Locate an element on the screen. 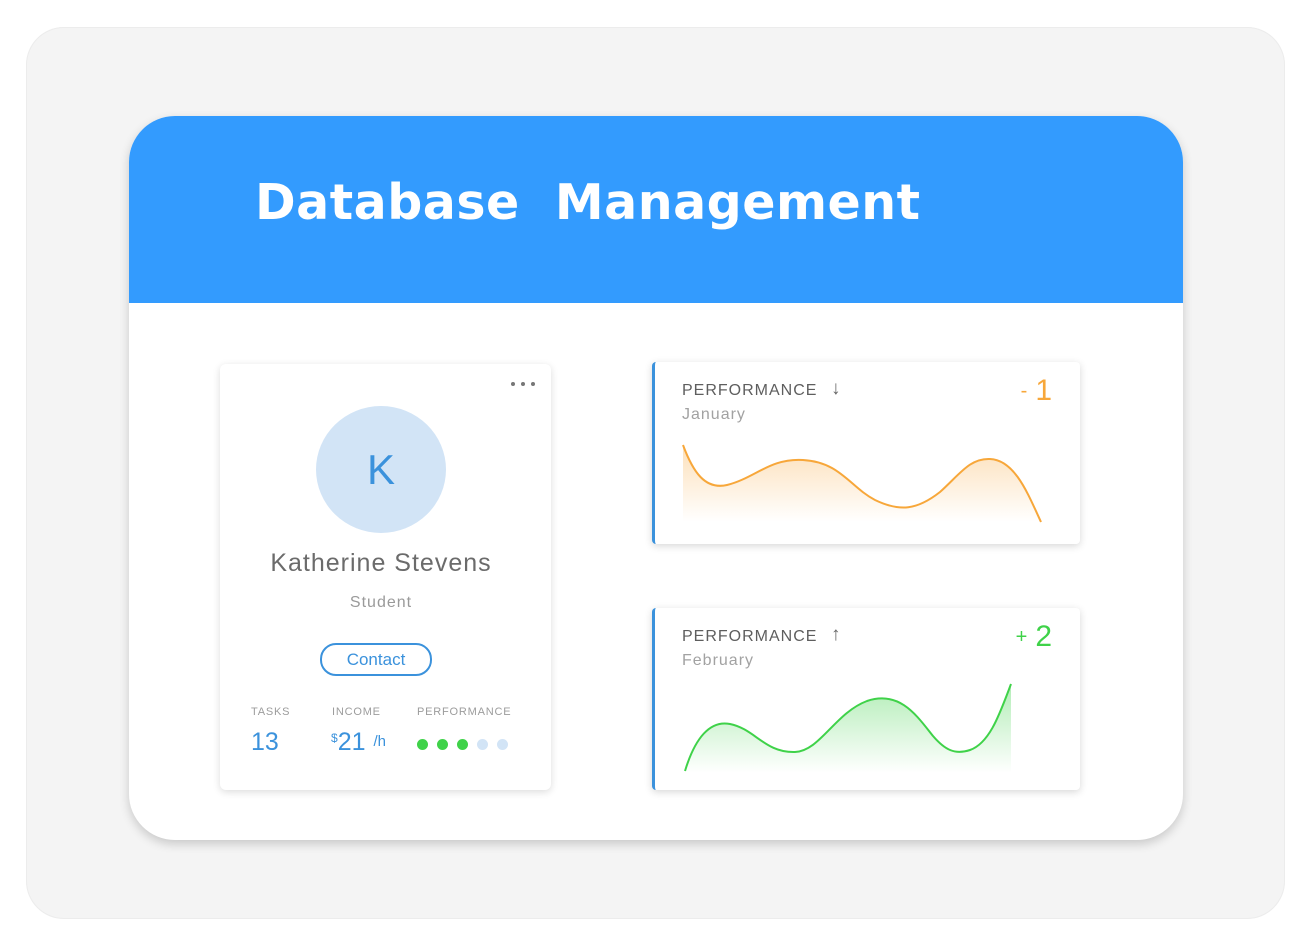 The width and height of the screenshot is (1311, 943). performance-rating is located at coordinates (462, 744).